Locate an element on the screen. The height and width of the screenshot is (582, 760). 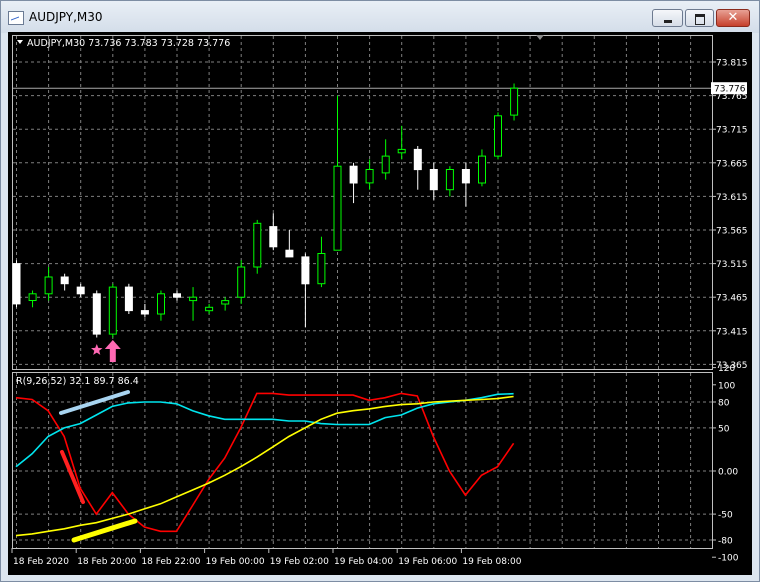
signal-star-icon is located at coordinates (97, 349).